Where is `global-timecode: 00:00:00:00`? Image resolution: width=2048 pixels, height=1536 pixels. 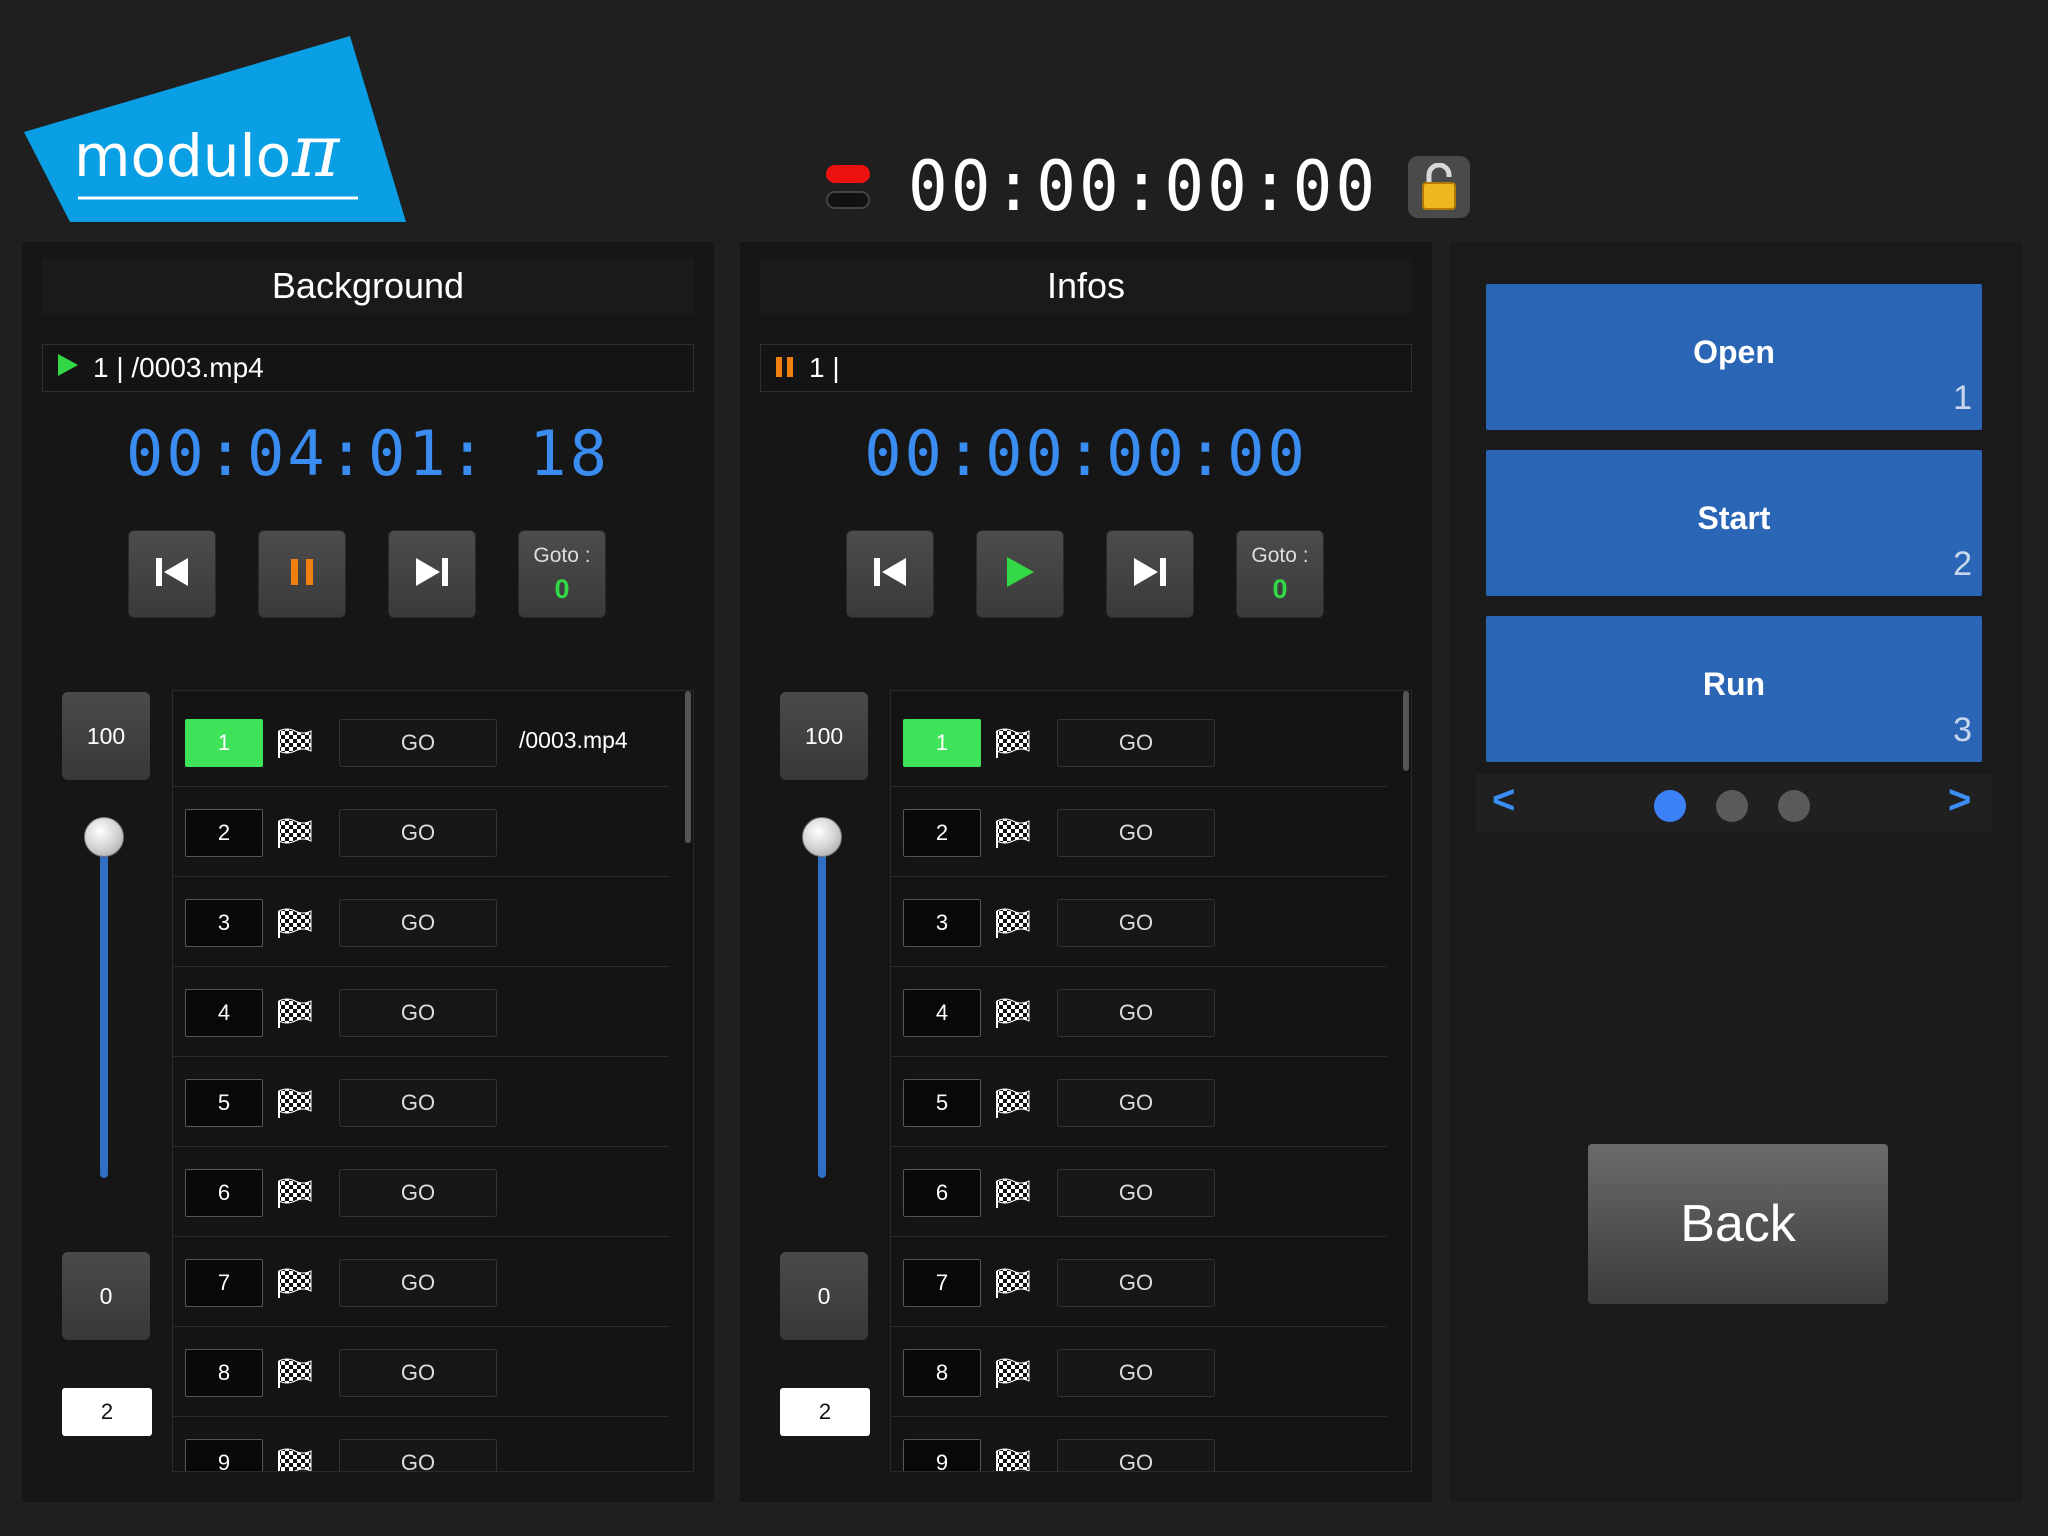
global-timecode: 00:00:00:00 is located at coordinates (1143, 186).